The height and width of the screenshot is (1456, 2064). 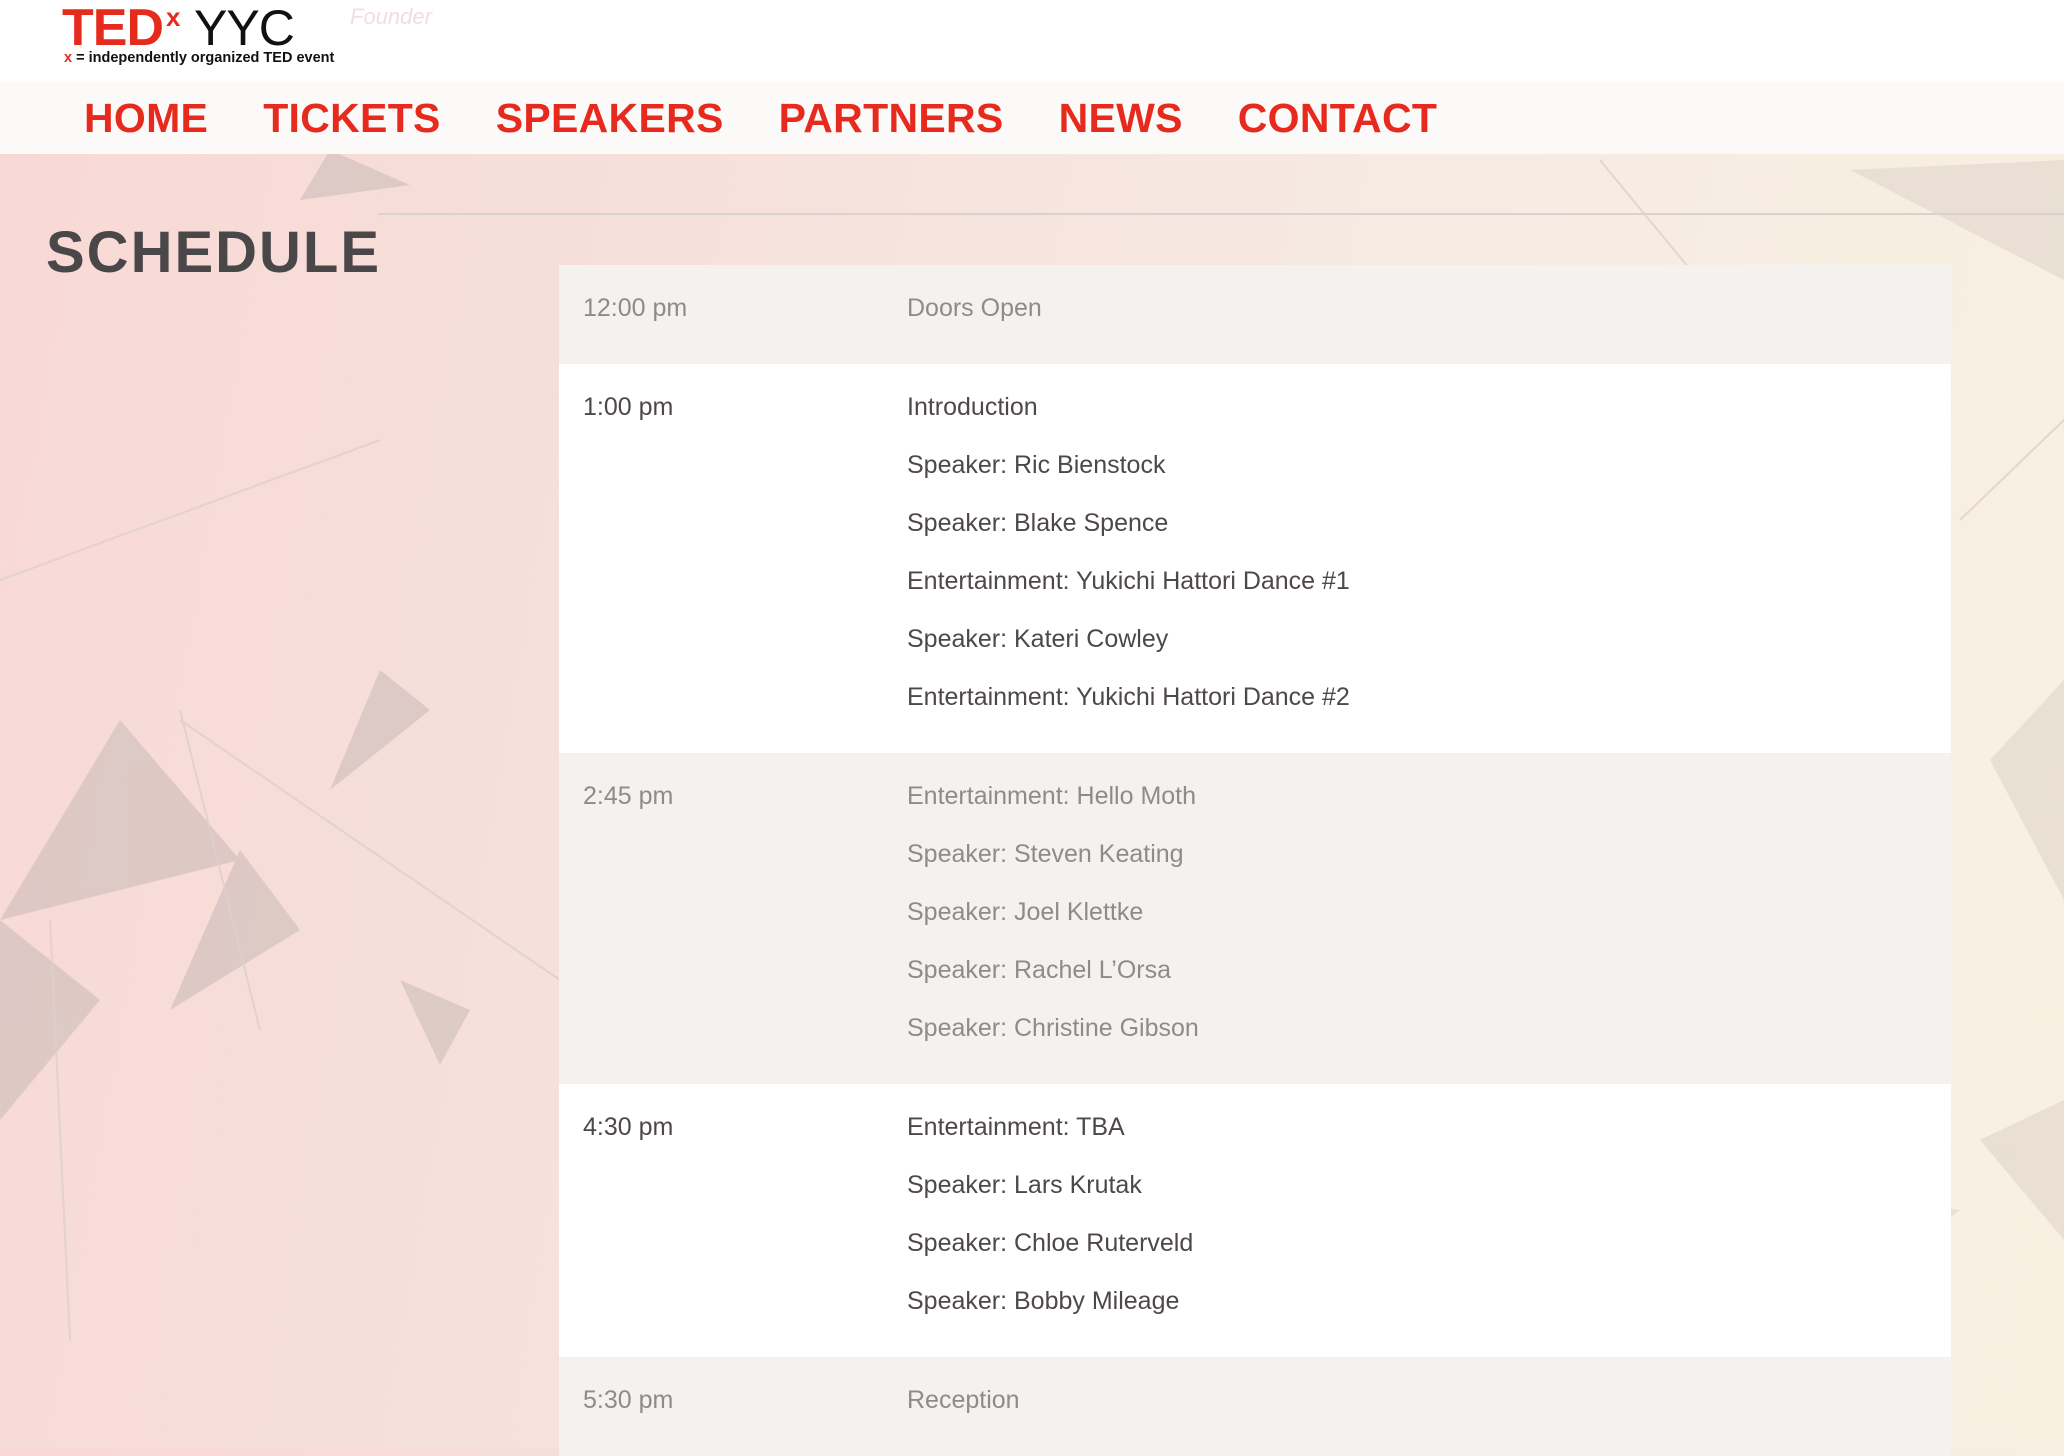 I want to click on nav-home: HOME, so click(x=146, y=118).